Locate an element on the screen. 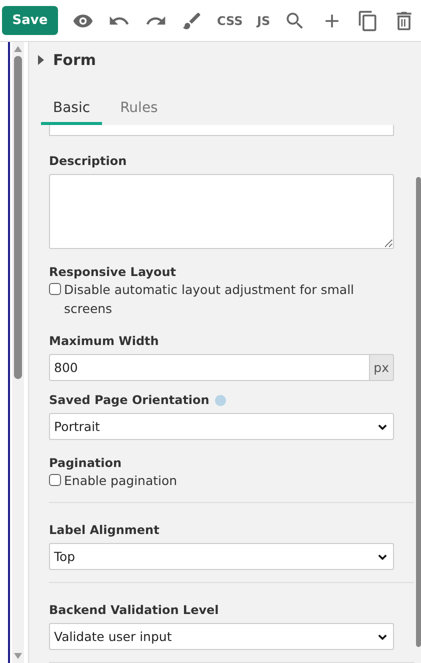 This screenshot has width=421, height=663. field-label: Description is located at coordinates (88, 161).